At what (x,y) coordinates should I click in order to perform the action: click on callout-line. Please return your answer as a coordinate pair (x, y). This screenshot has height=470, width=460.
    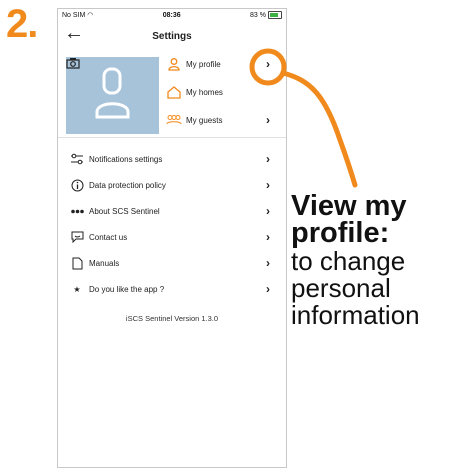
    Looking at the image, I should click on (319, 129).